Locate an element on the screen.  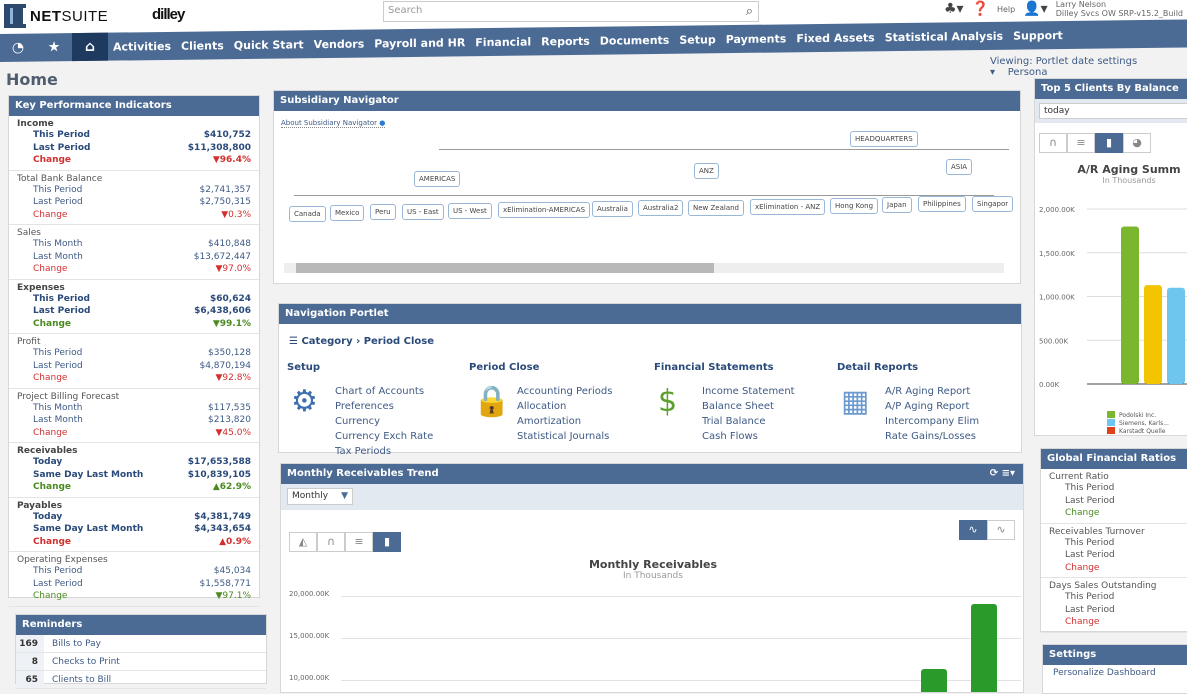
subsidiary-node: New Zealand is located at coordinates (716, 208).